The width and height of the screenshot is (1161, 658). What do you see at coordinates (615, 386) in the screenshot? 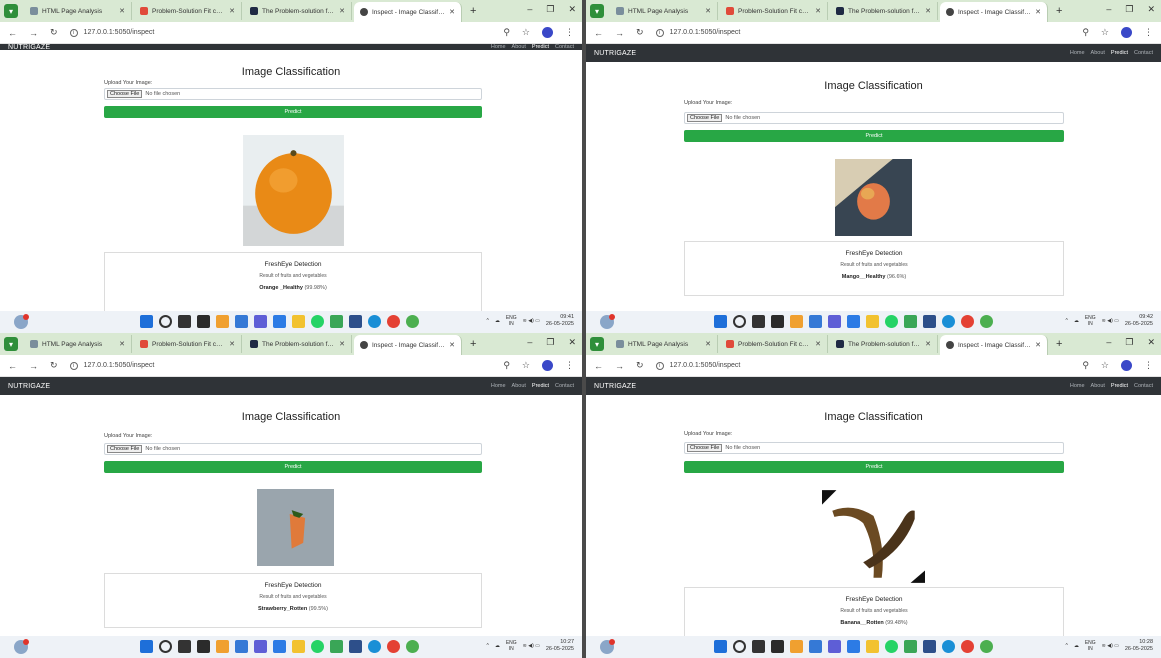
I see `brand-logo: NUTRIGAZE` at bounding box center [615, 386].